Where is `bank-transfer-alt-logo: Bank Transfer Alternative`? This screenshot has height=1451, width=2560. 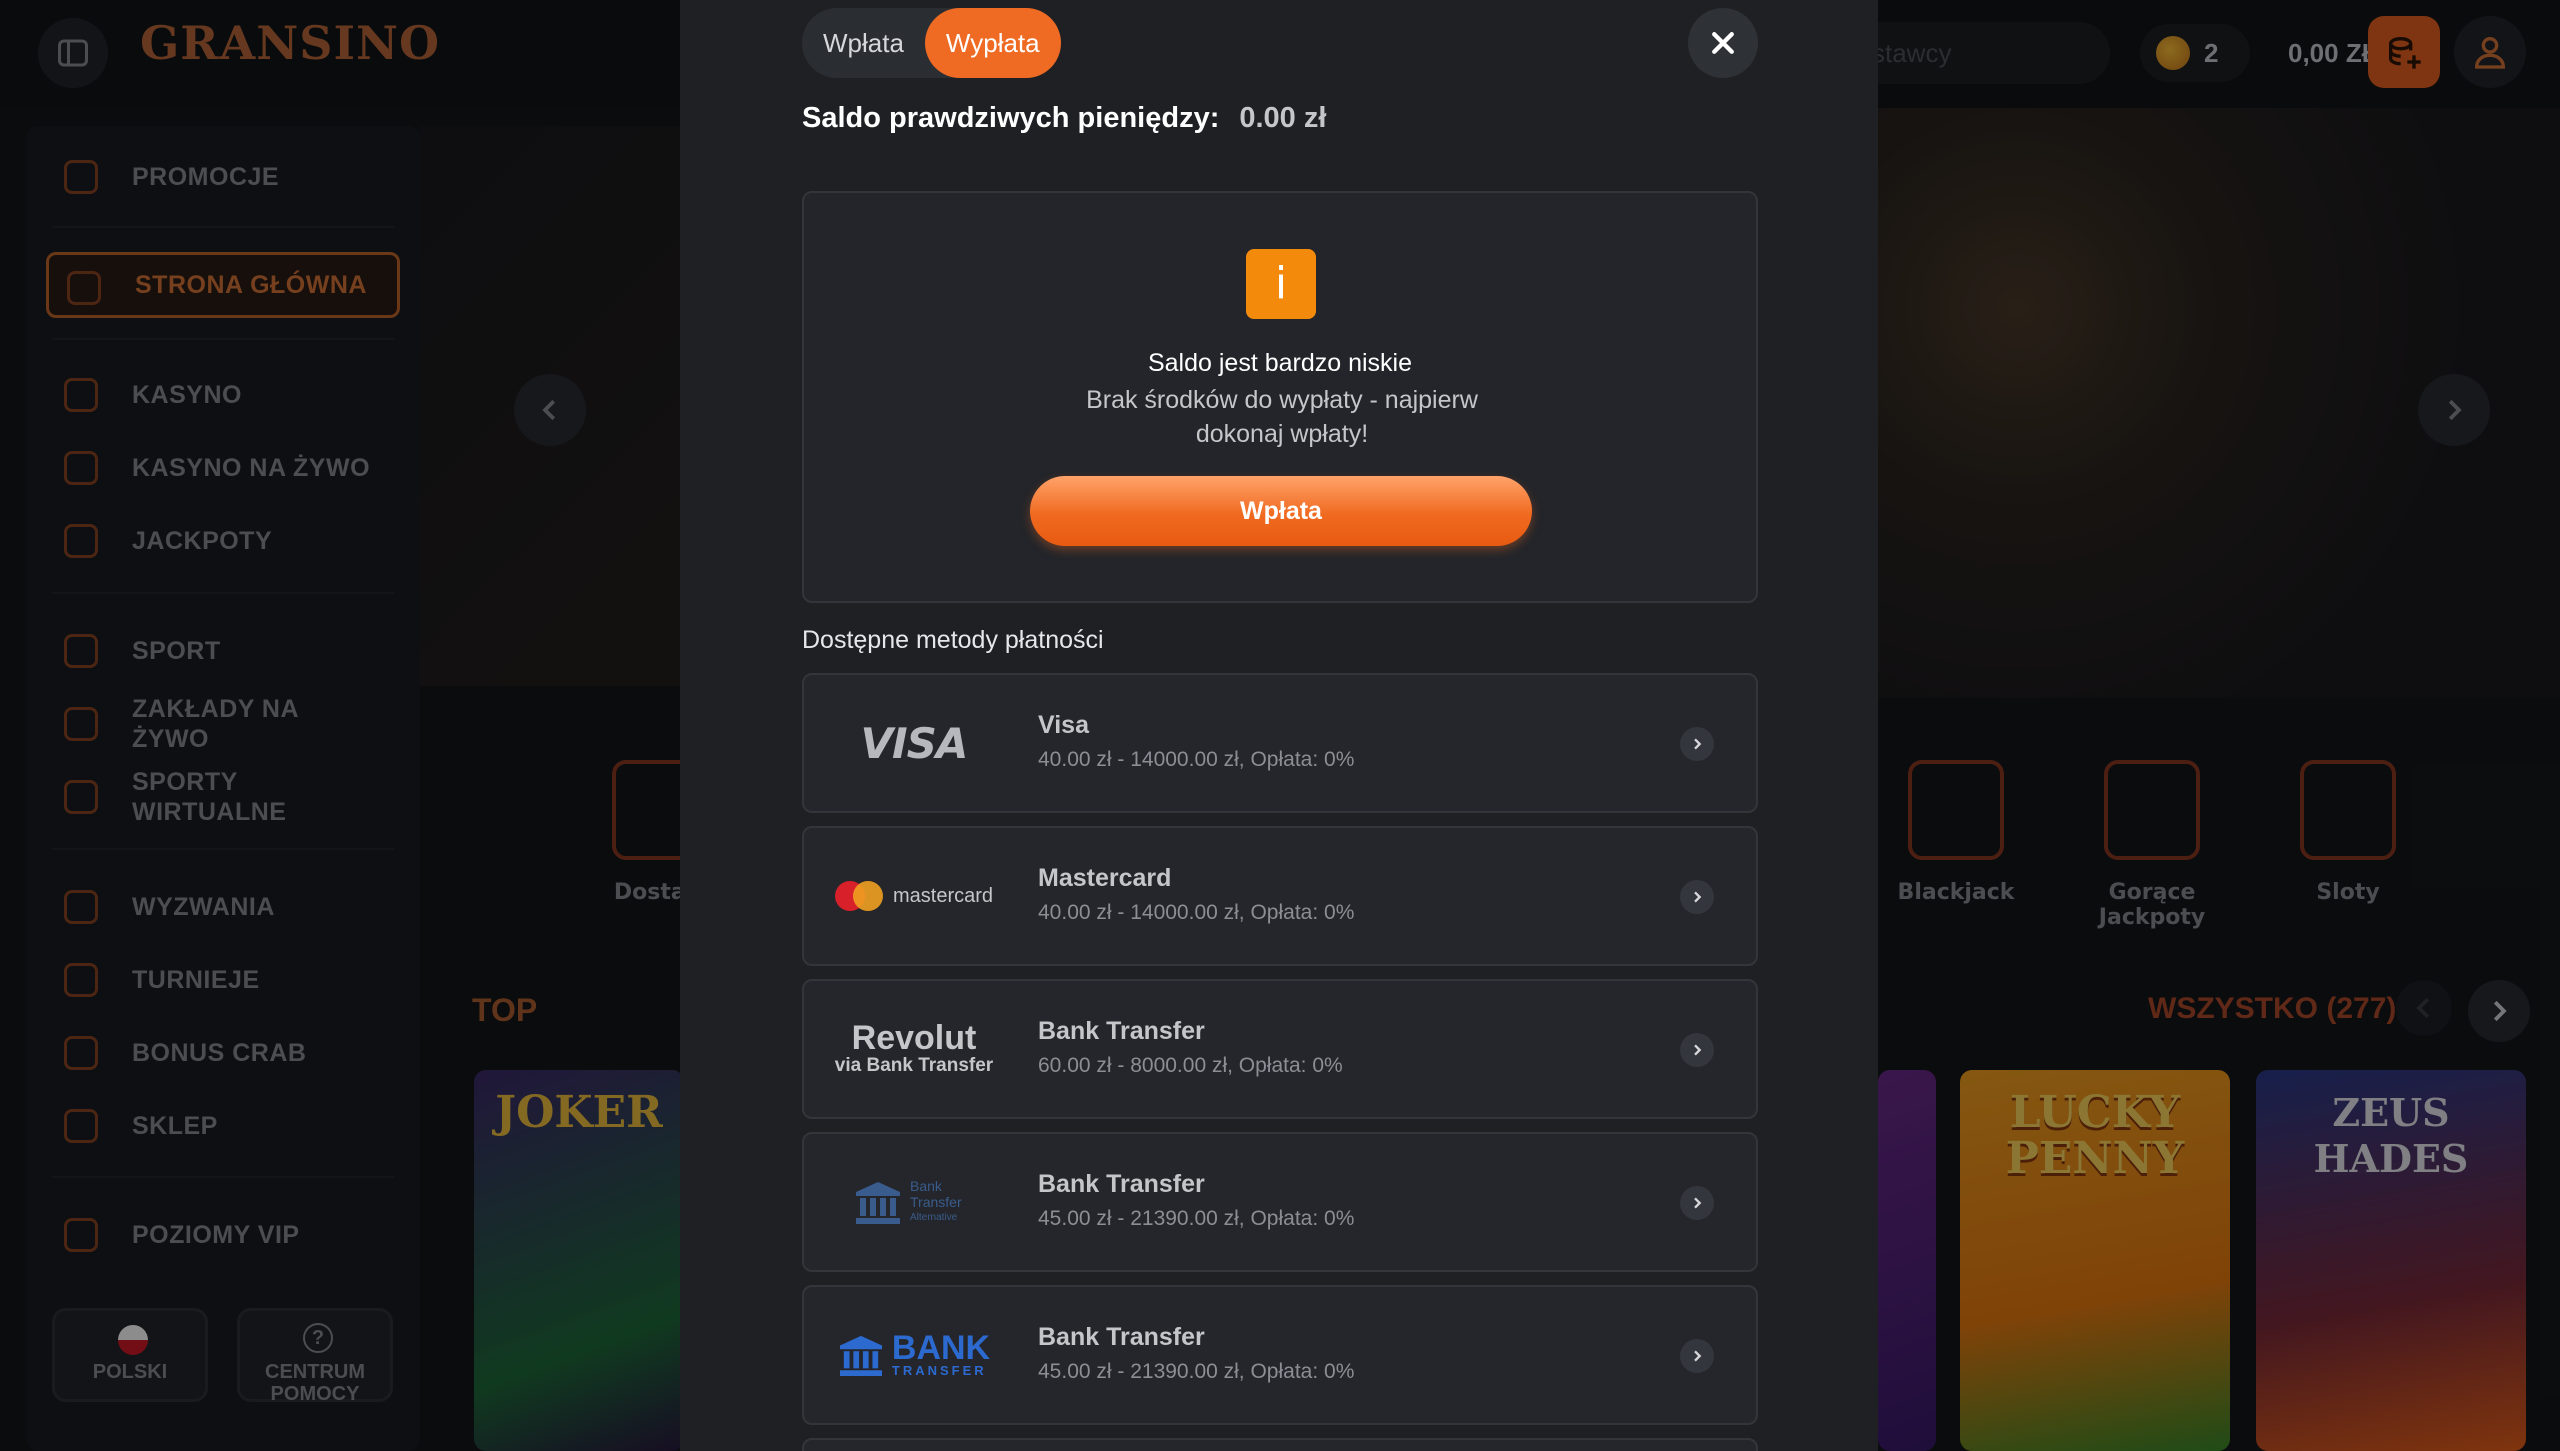 bank-transfer-alt-logo: Bank Transfer Alternative is located at coordinates (914, 1202).